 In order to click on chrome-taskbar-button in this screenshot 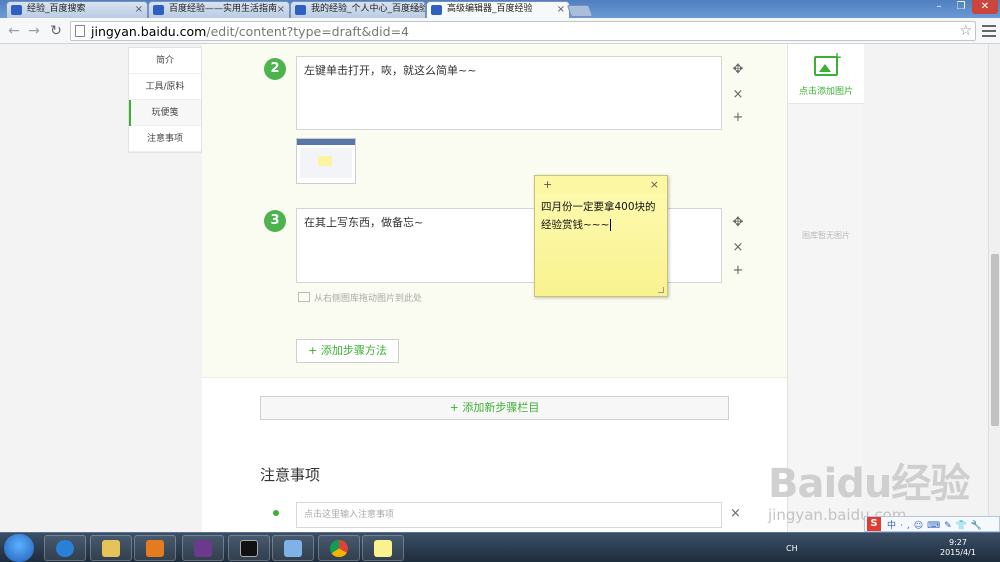, I will do `click(339, 548)`.